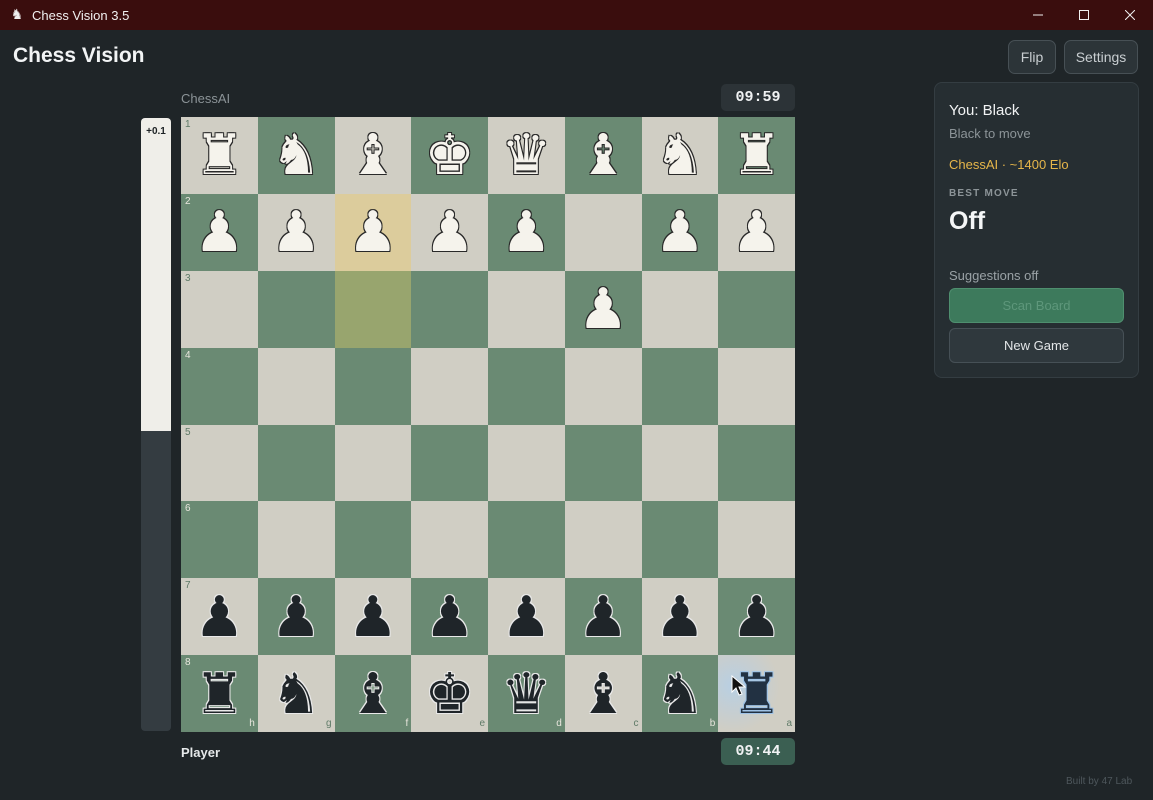 The height and width of the screenshot is (800, 1153). Describe the element at coordinates (603, 540) in the screenshot. I see `square-c6` at that location.